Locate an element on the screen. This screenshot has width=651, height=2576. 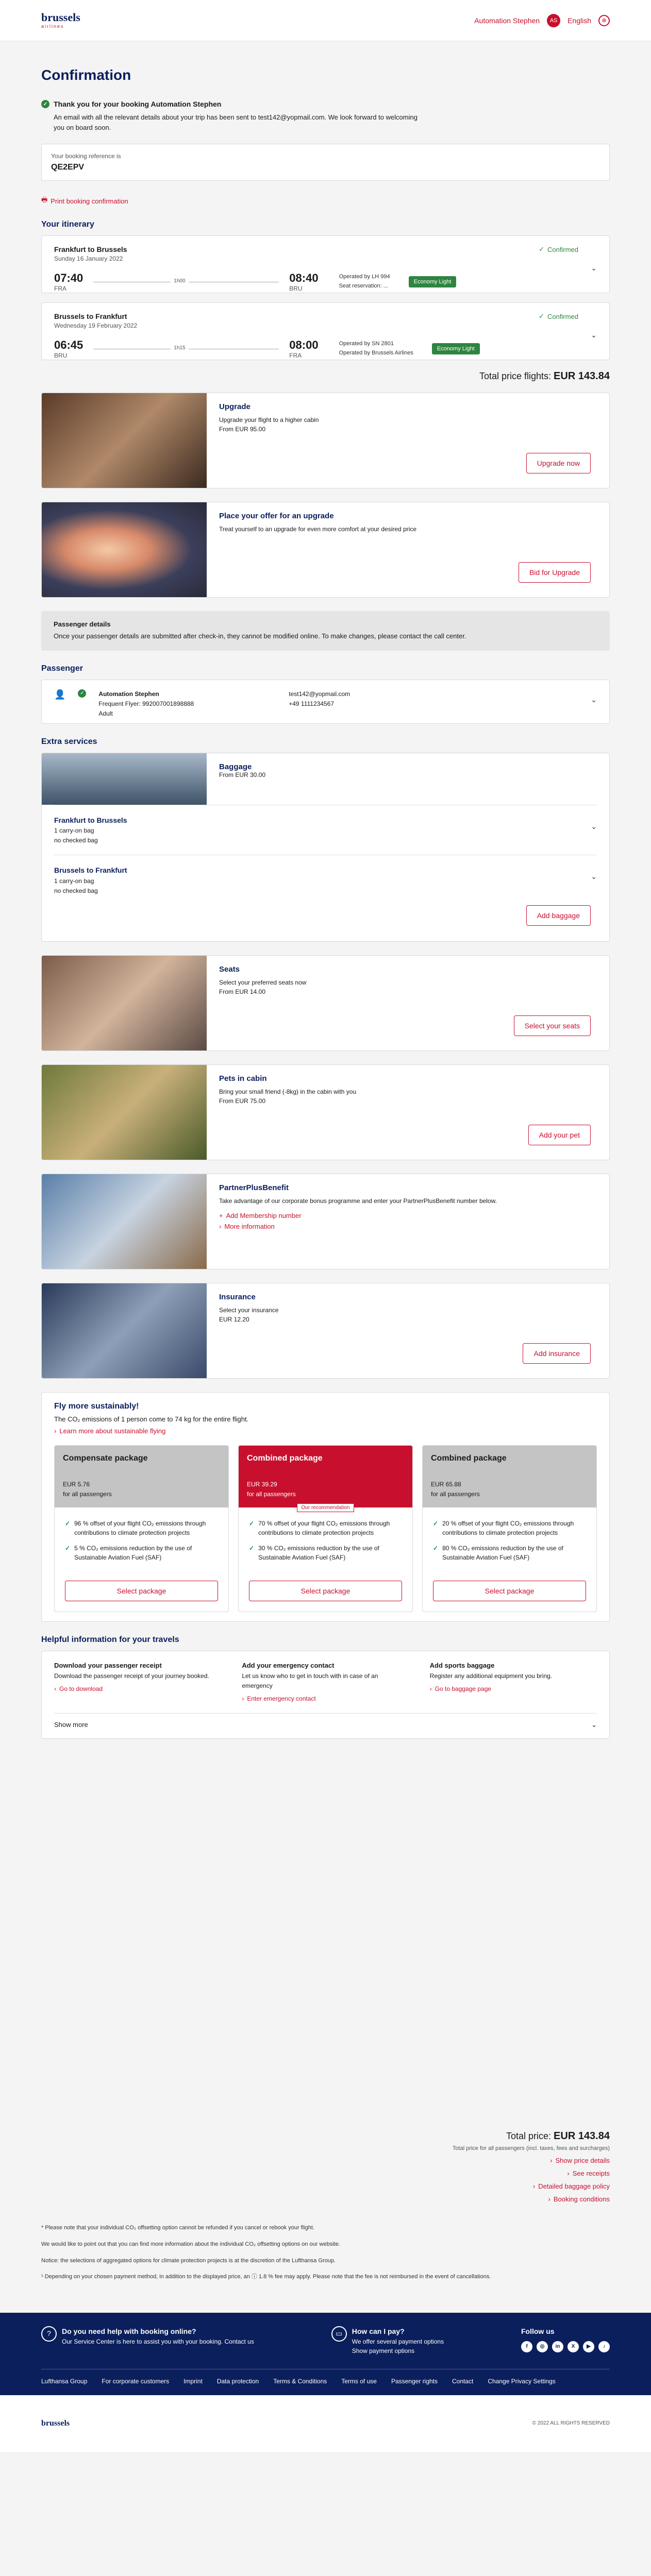
bid-for-upgrade-button: Bid for Upgrade is located at coordinates (554, 572).